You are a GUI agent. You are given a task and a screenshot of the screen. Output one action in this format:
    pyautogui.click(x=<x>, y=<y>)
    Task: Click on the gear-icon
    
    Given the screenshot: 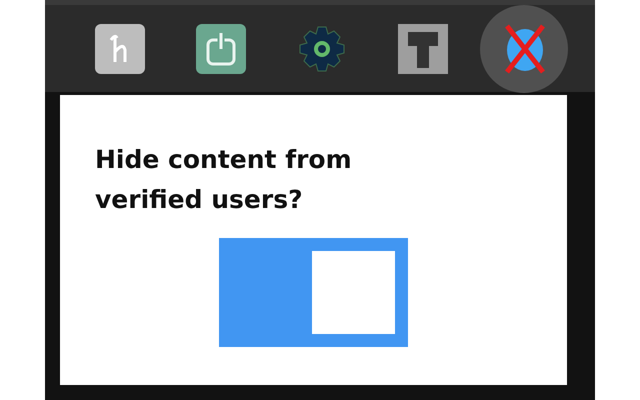 What is the action you would take?
    pyautogui.click(x=322, y=49)
    